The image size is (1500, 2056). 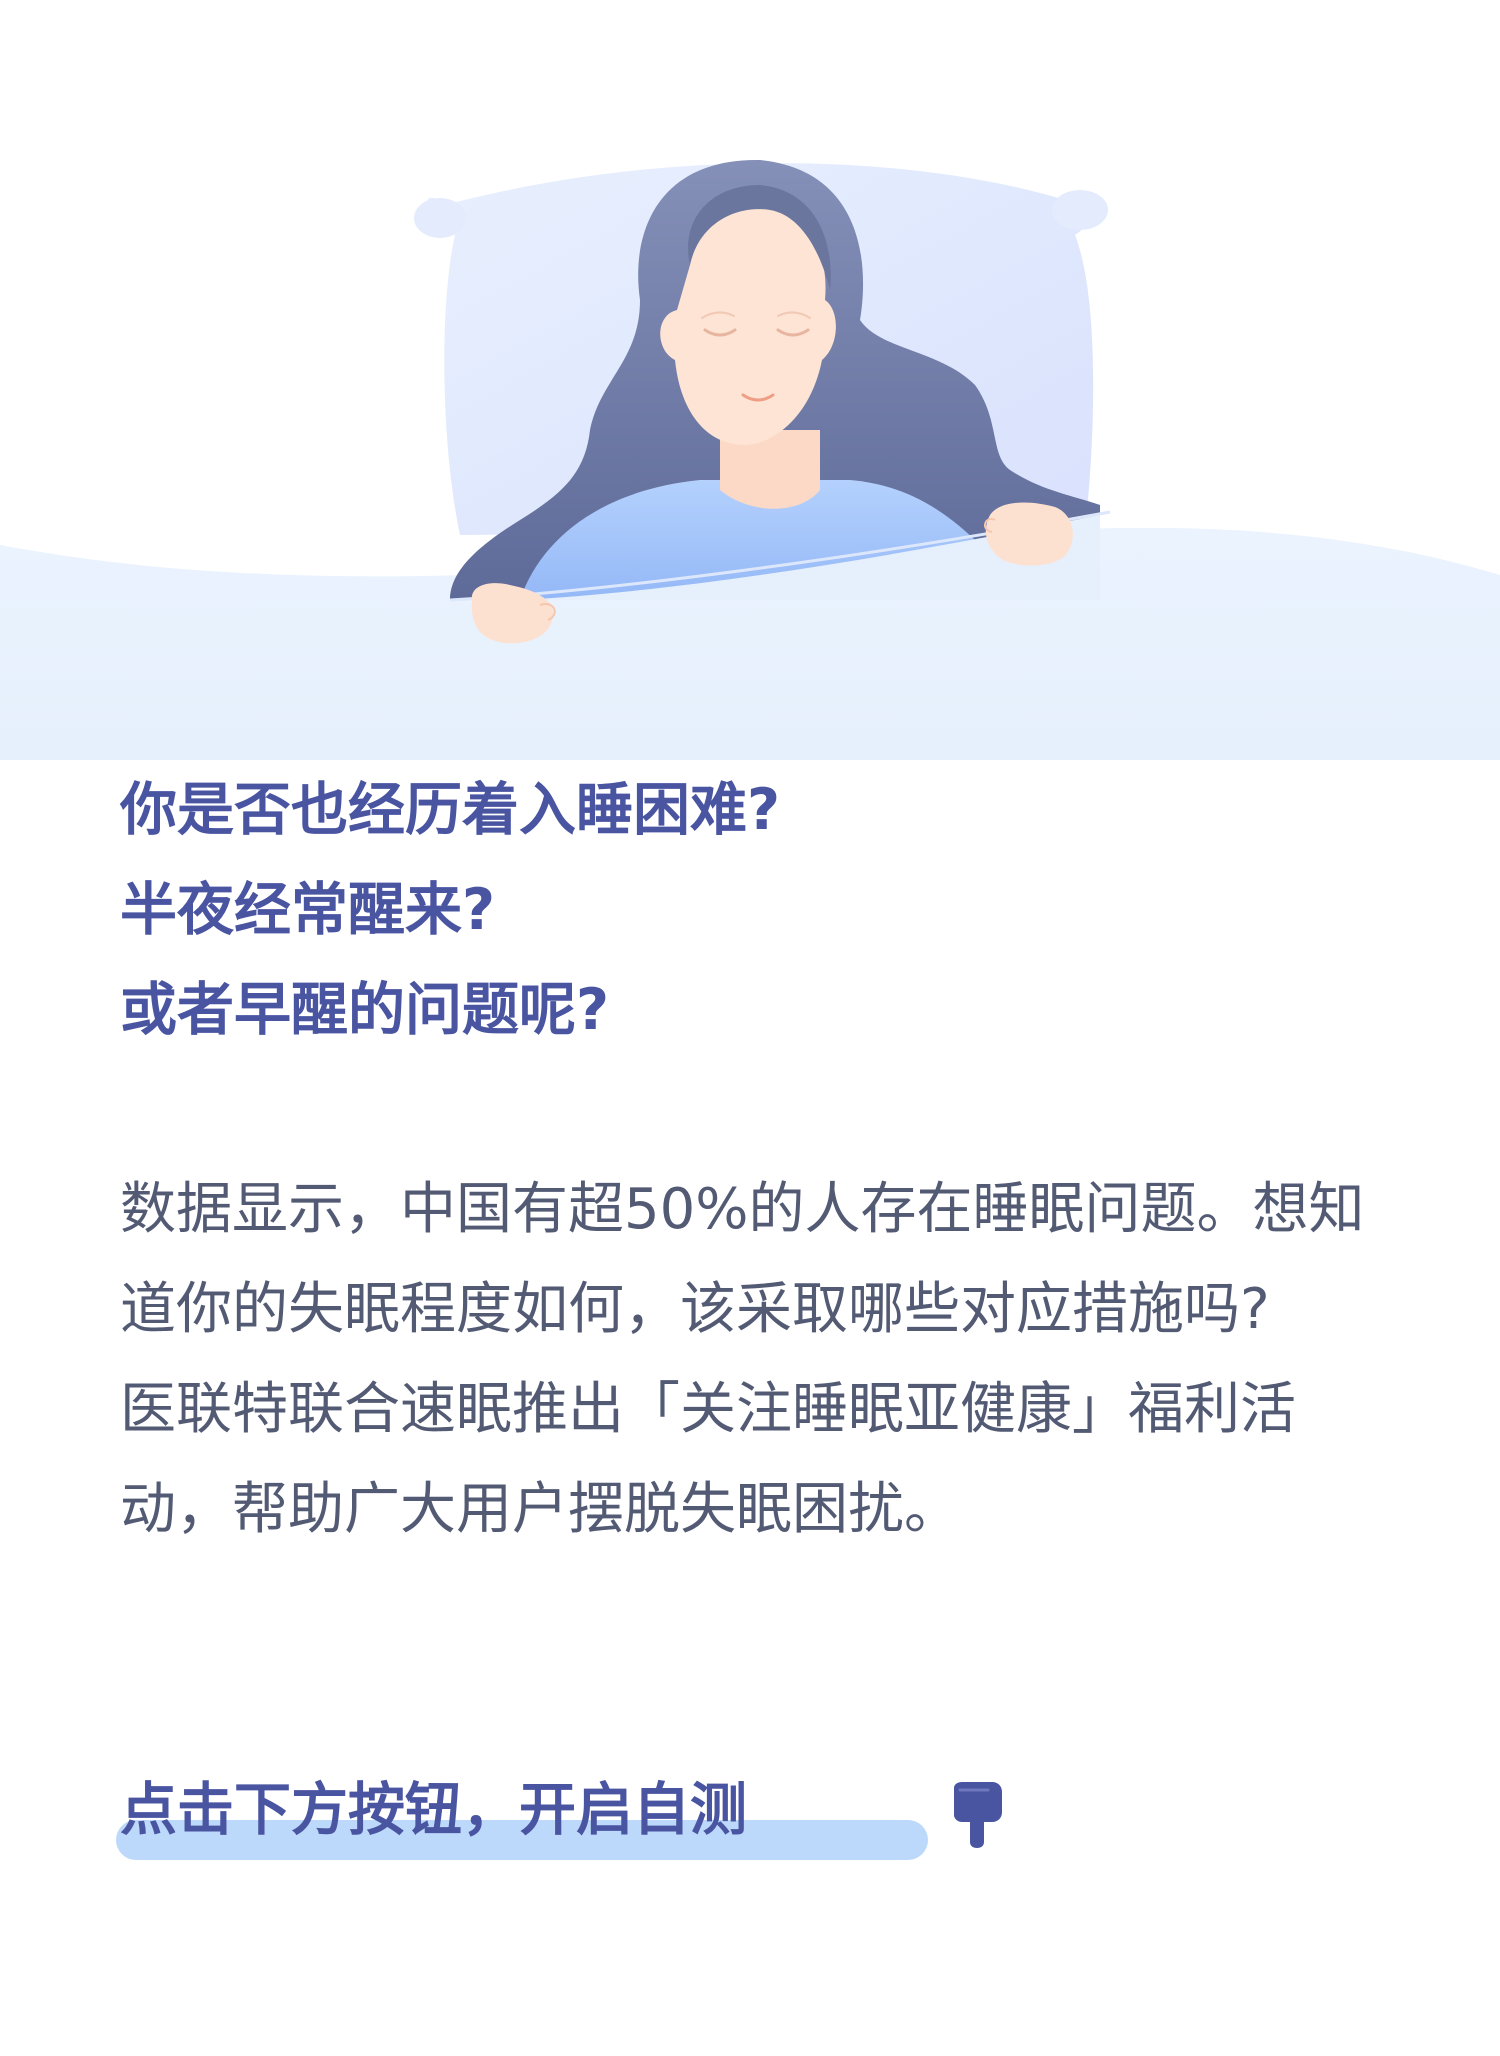 What do you see at coordinates (365, 1010) in the screenshot?
I see `question-line: 或者早醒的问题呢?` at bounding box center [365, 1010].